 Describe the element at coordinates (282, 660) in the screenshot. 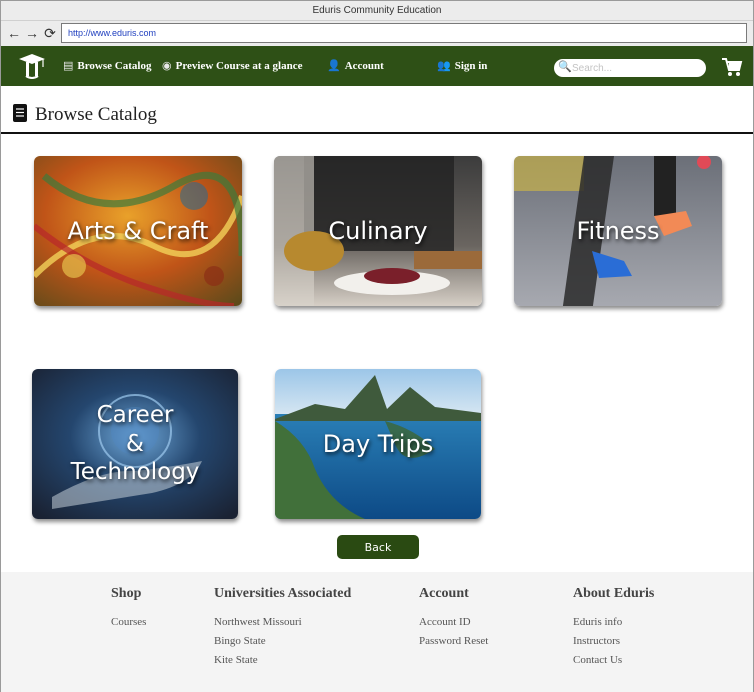

I see `footer-link: Kite State` at that location.